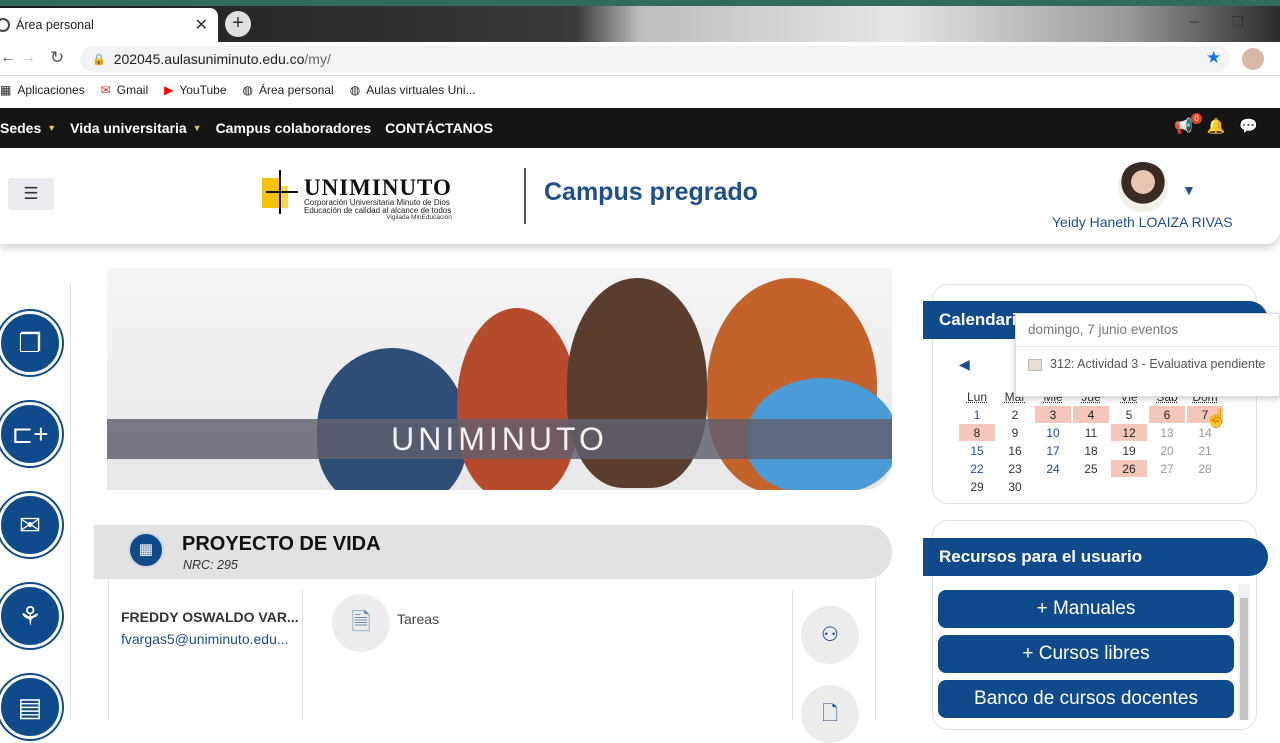 The height and width of the screenshot is (743, 1280). What do you see at coordinates (281, 544) in the screenshot?
I see `course-title: PROYECTO DE VIDA` at bounding box center [281, 544].